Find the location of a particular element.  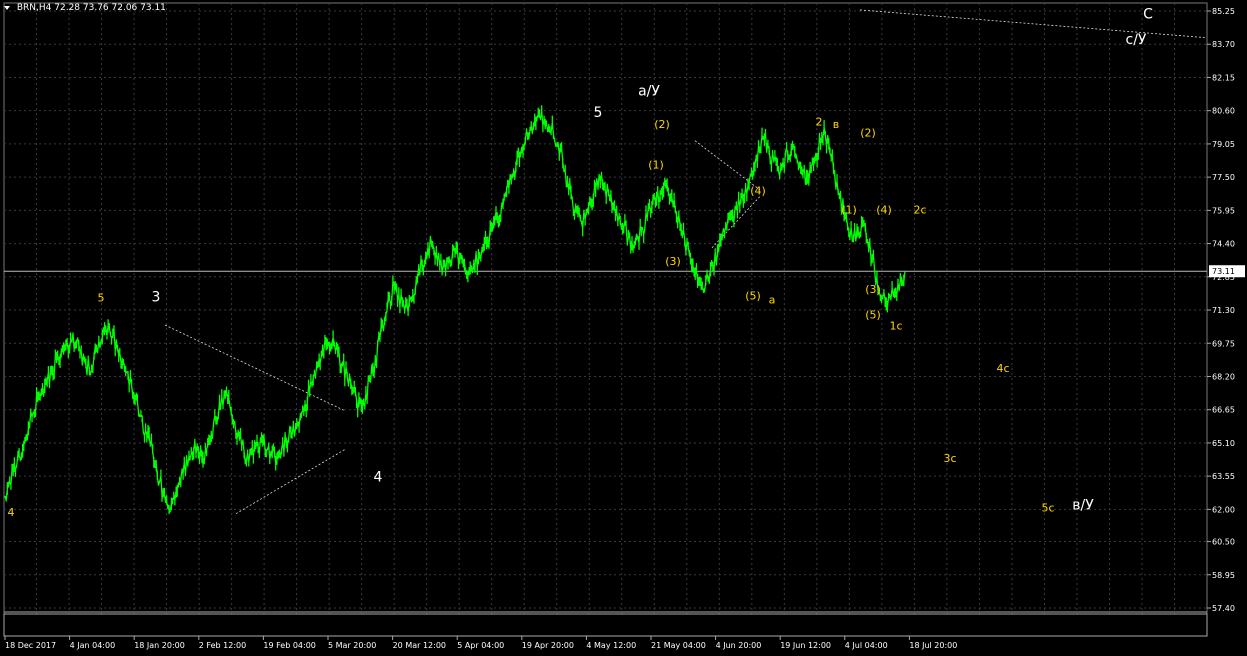

y-tick-label: 82.15 is located at coordinates (1223, 77).